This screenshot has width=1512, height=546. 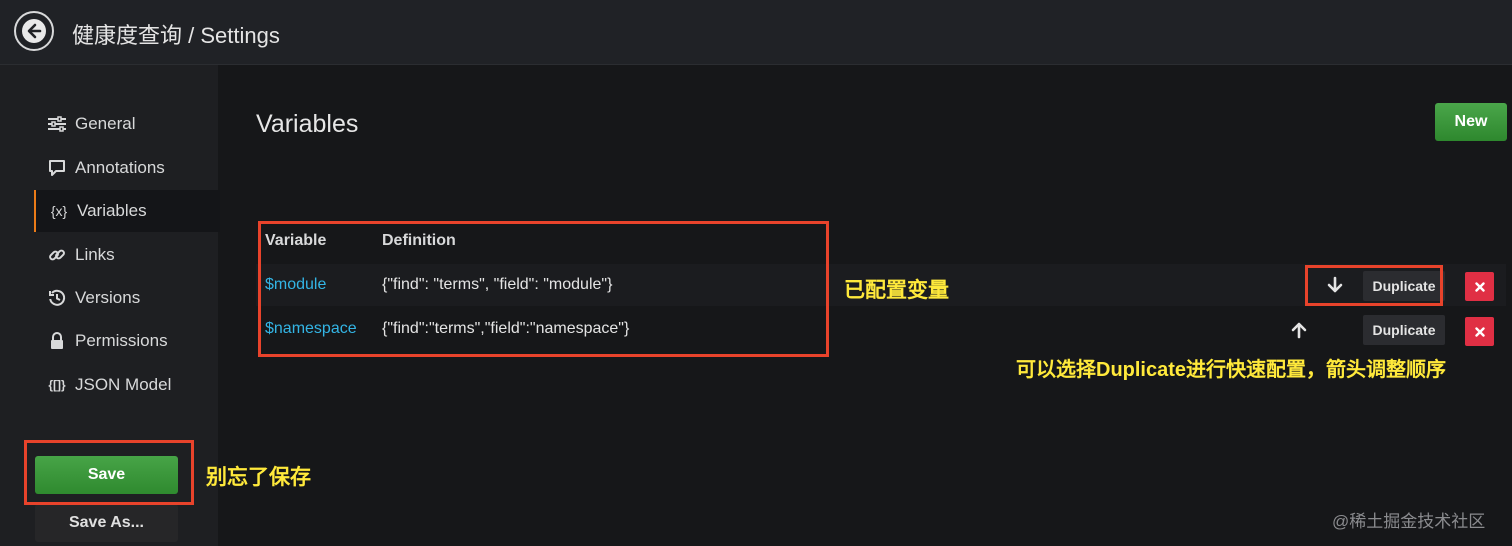 What do you see at coordinates (896, 290) in the screenshot?
I see `annotation-configured-variables: 已配置变量` at bounding box center [896, 290].